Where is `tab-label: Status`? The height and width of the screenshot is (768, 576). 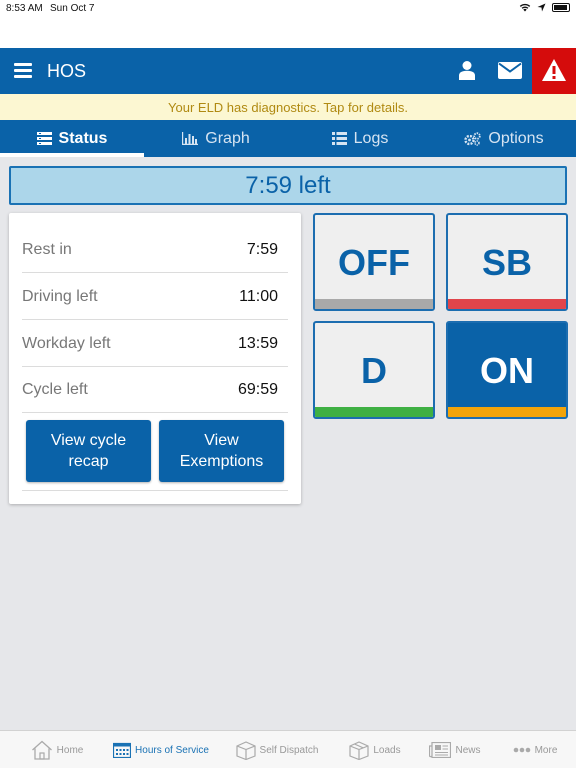 tab-label: Status is located at coordinates (83, 138).